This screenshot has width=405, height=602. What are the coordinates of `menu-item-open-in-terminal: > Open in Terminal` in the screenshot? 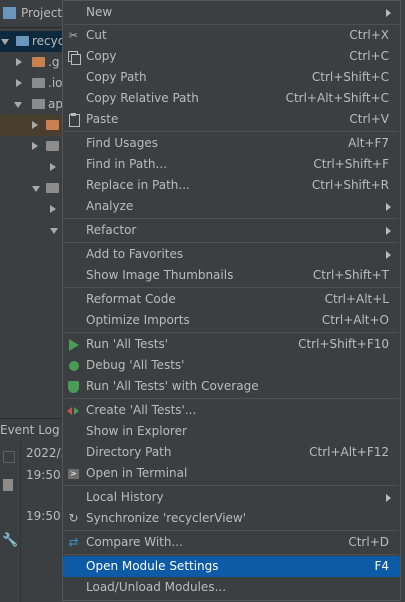 It's located at (231, 473).